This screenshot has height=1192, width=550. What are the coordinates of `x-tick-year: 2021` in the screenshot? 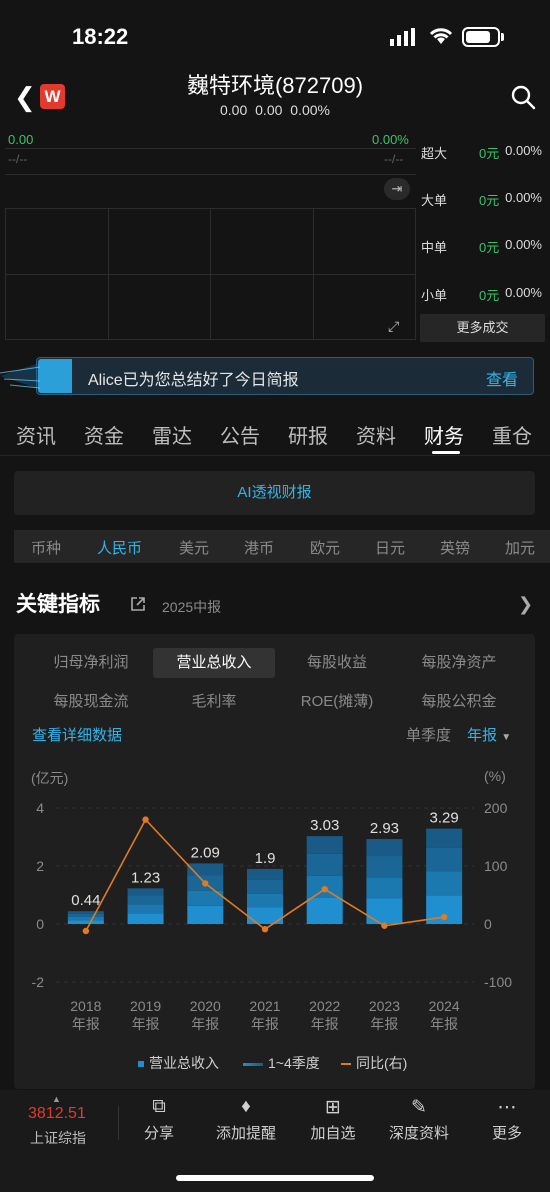 It's located at (264, 1006).